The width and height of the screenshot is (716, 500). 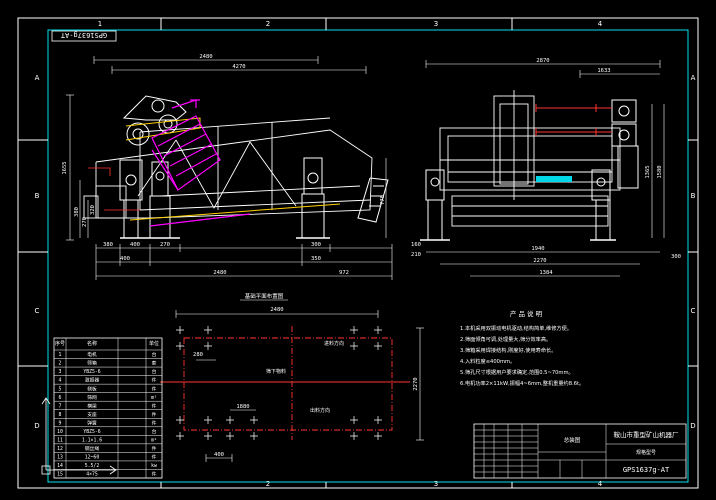 I want to click on fv-dim-b-2: 400, so click(x=135, y=245).